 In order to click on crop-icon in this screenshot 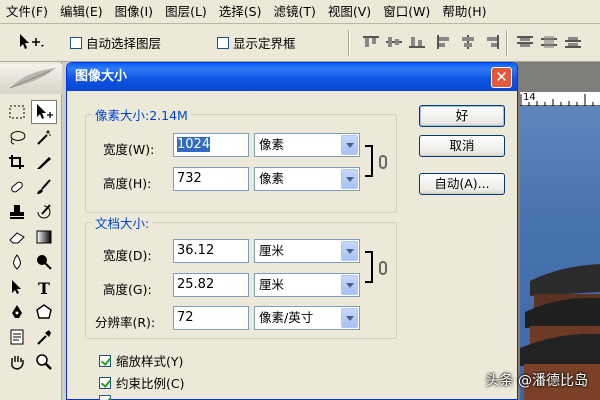, I will do `click(17, 162)`.